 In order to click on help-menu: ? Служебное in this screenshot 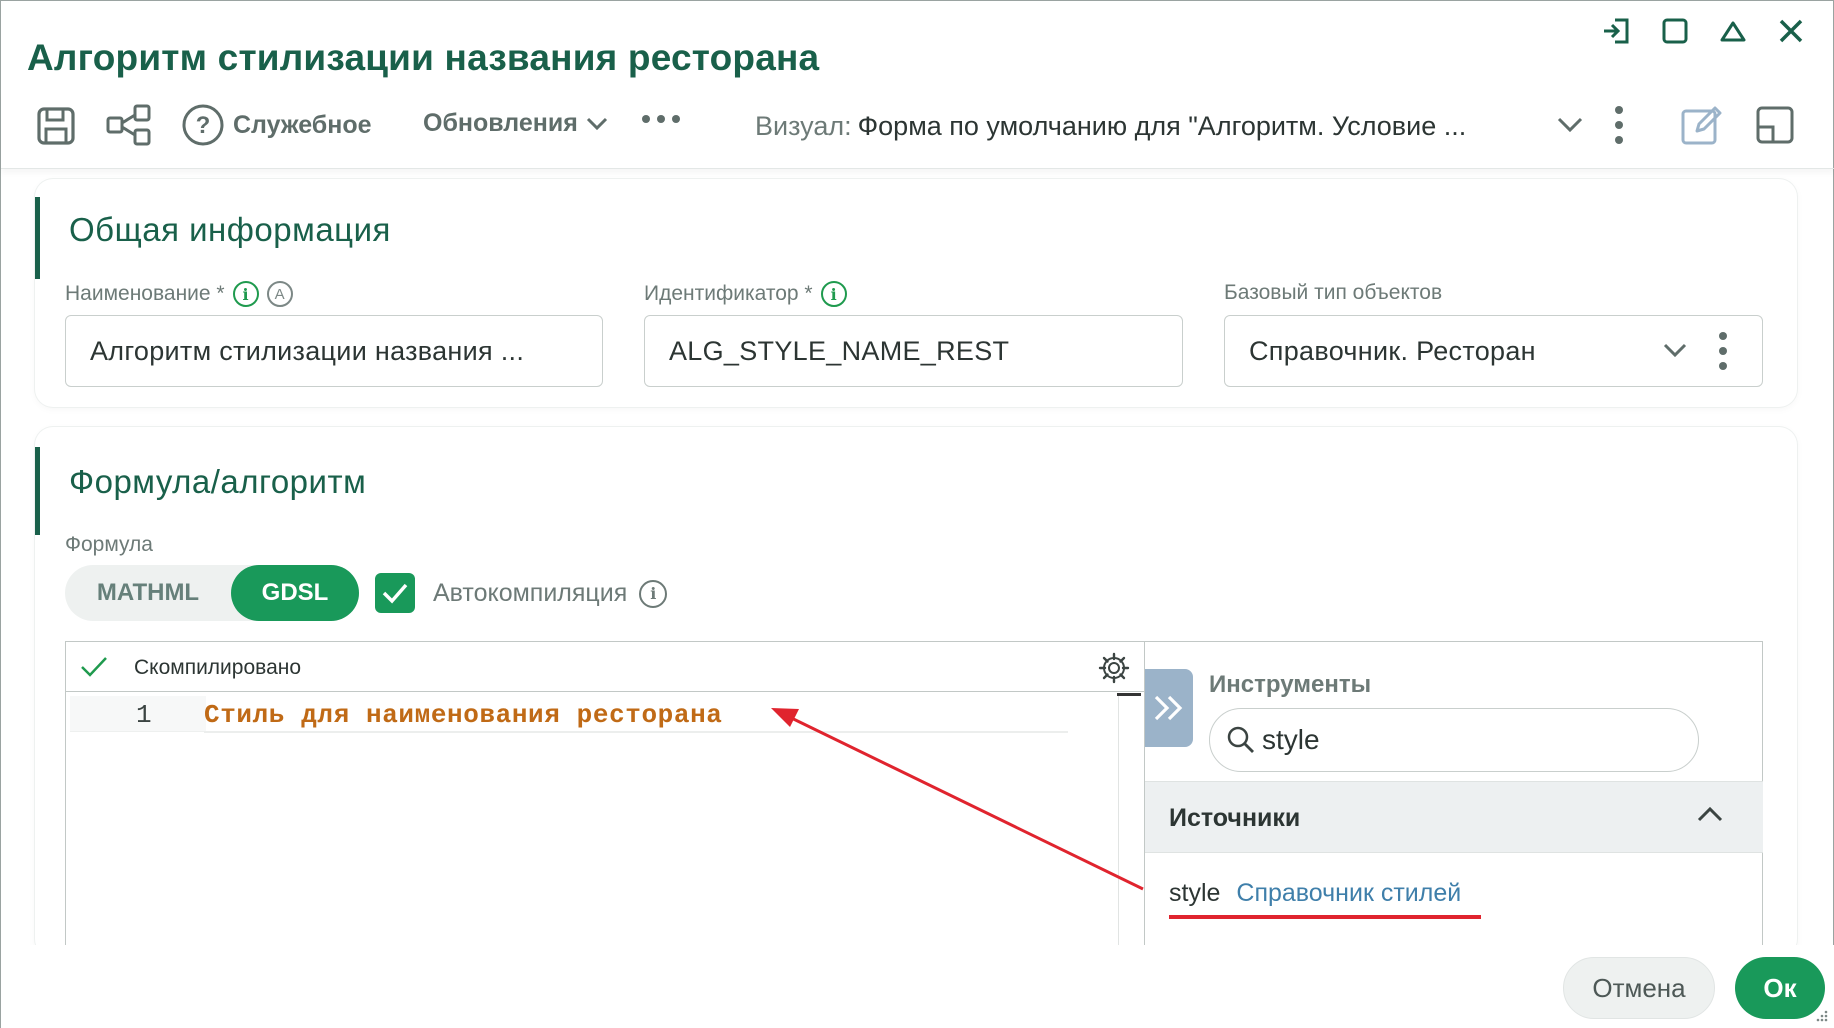, I will do `click(276, 125)`.